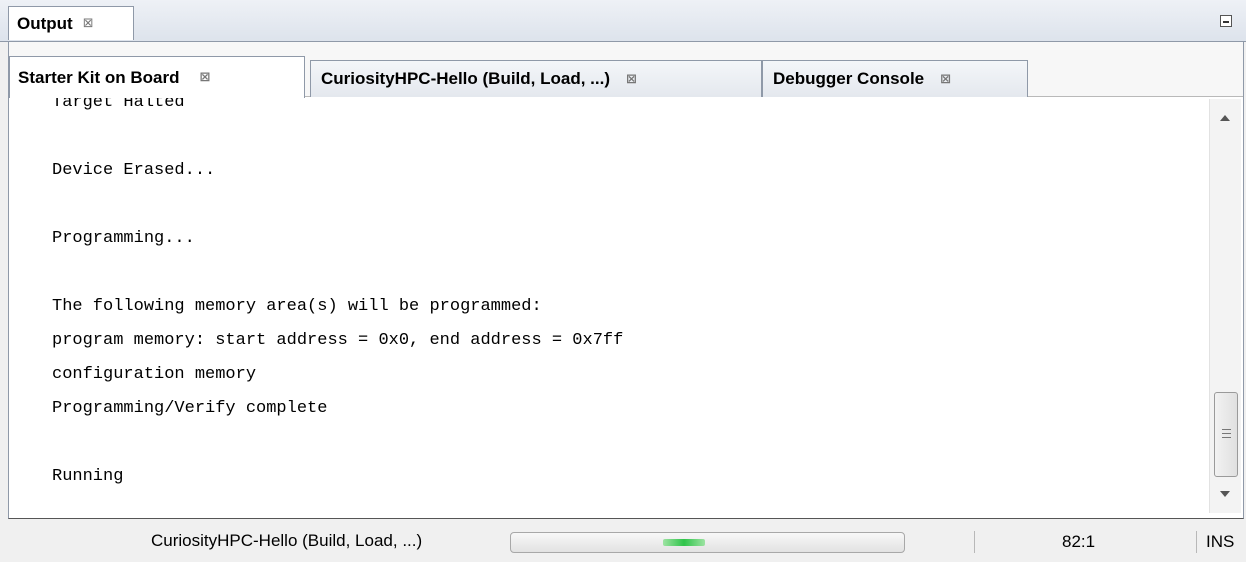 Image resolution: width=1246 pixels, height=562 pixels. What do you see at coordinates (707, 542) in the screenshot?
I see `progress-bar` at bounding box center [707, 542].